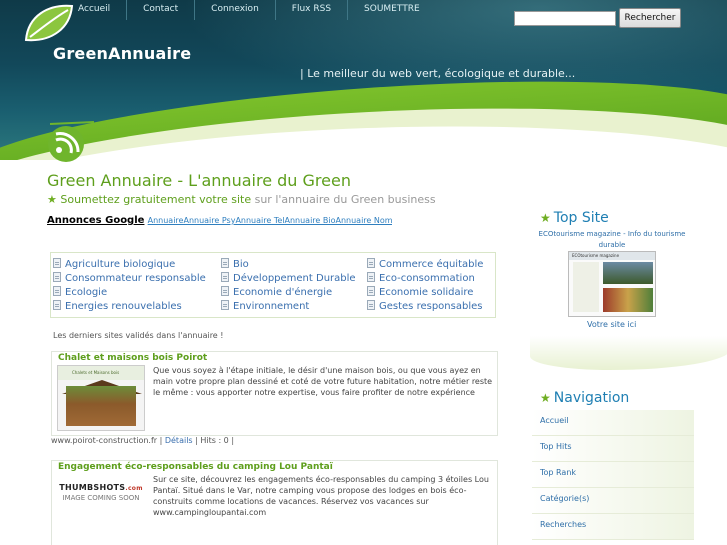 The width and height of the screenshot is (727, 545). What do you see at coordinates (101, 503) in the screenshot?
I see `site-thumbnail-placeholder: THUMBSHOTS.com IMAGE COMING SOON` at bounding box center [101, 503].